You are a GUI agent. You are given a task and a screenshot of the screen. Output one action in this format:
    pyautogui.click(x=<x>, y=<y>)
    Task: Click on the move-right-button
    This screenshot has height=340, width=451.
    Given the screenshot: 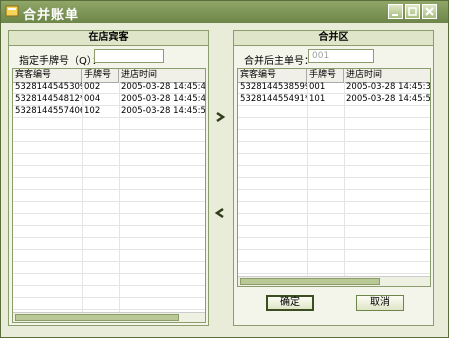 What is the action you would take?
    pyautogui.click(x=220, y=117)
    